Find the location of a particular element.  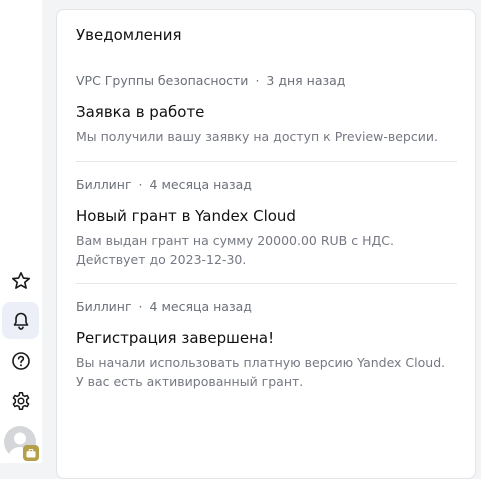

help-button is located at coordinates (20, 360).